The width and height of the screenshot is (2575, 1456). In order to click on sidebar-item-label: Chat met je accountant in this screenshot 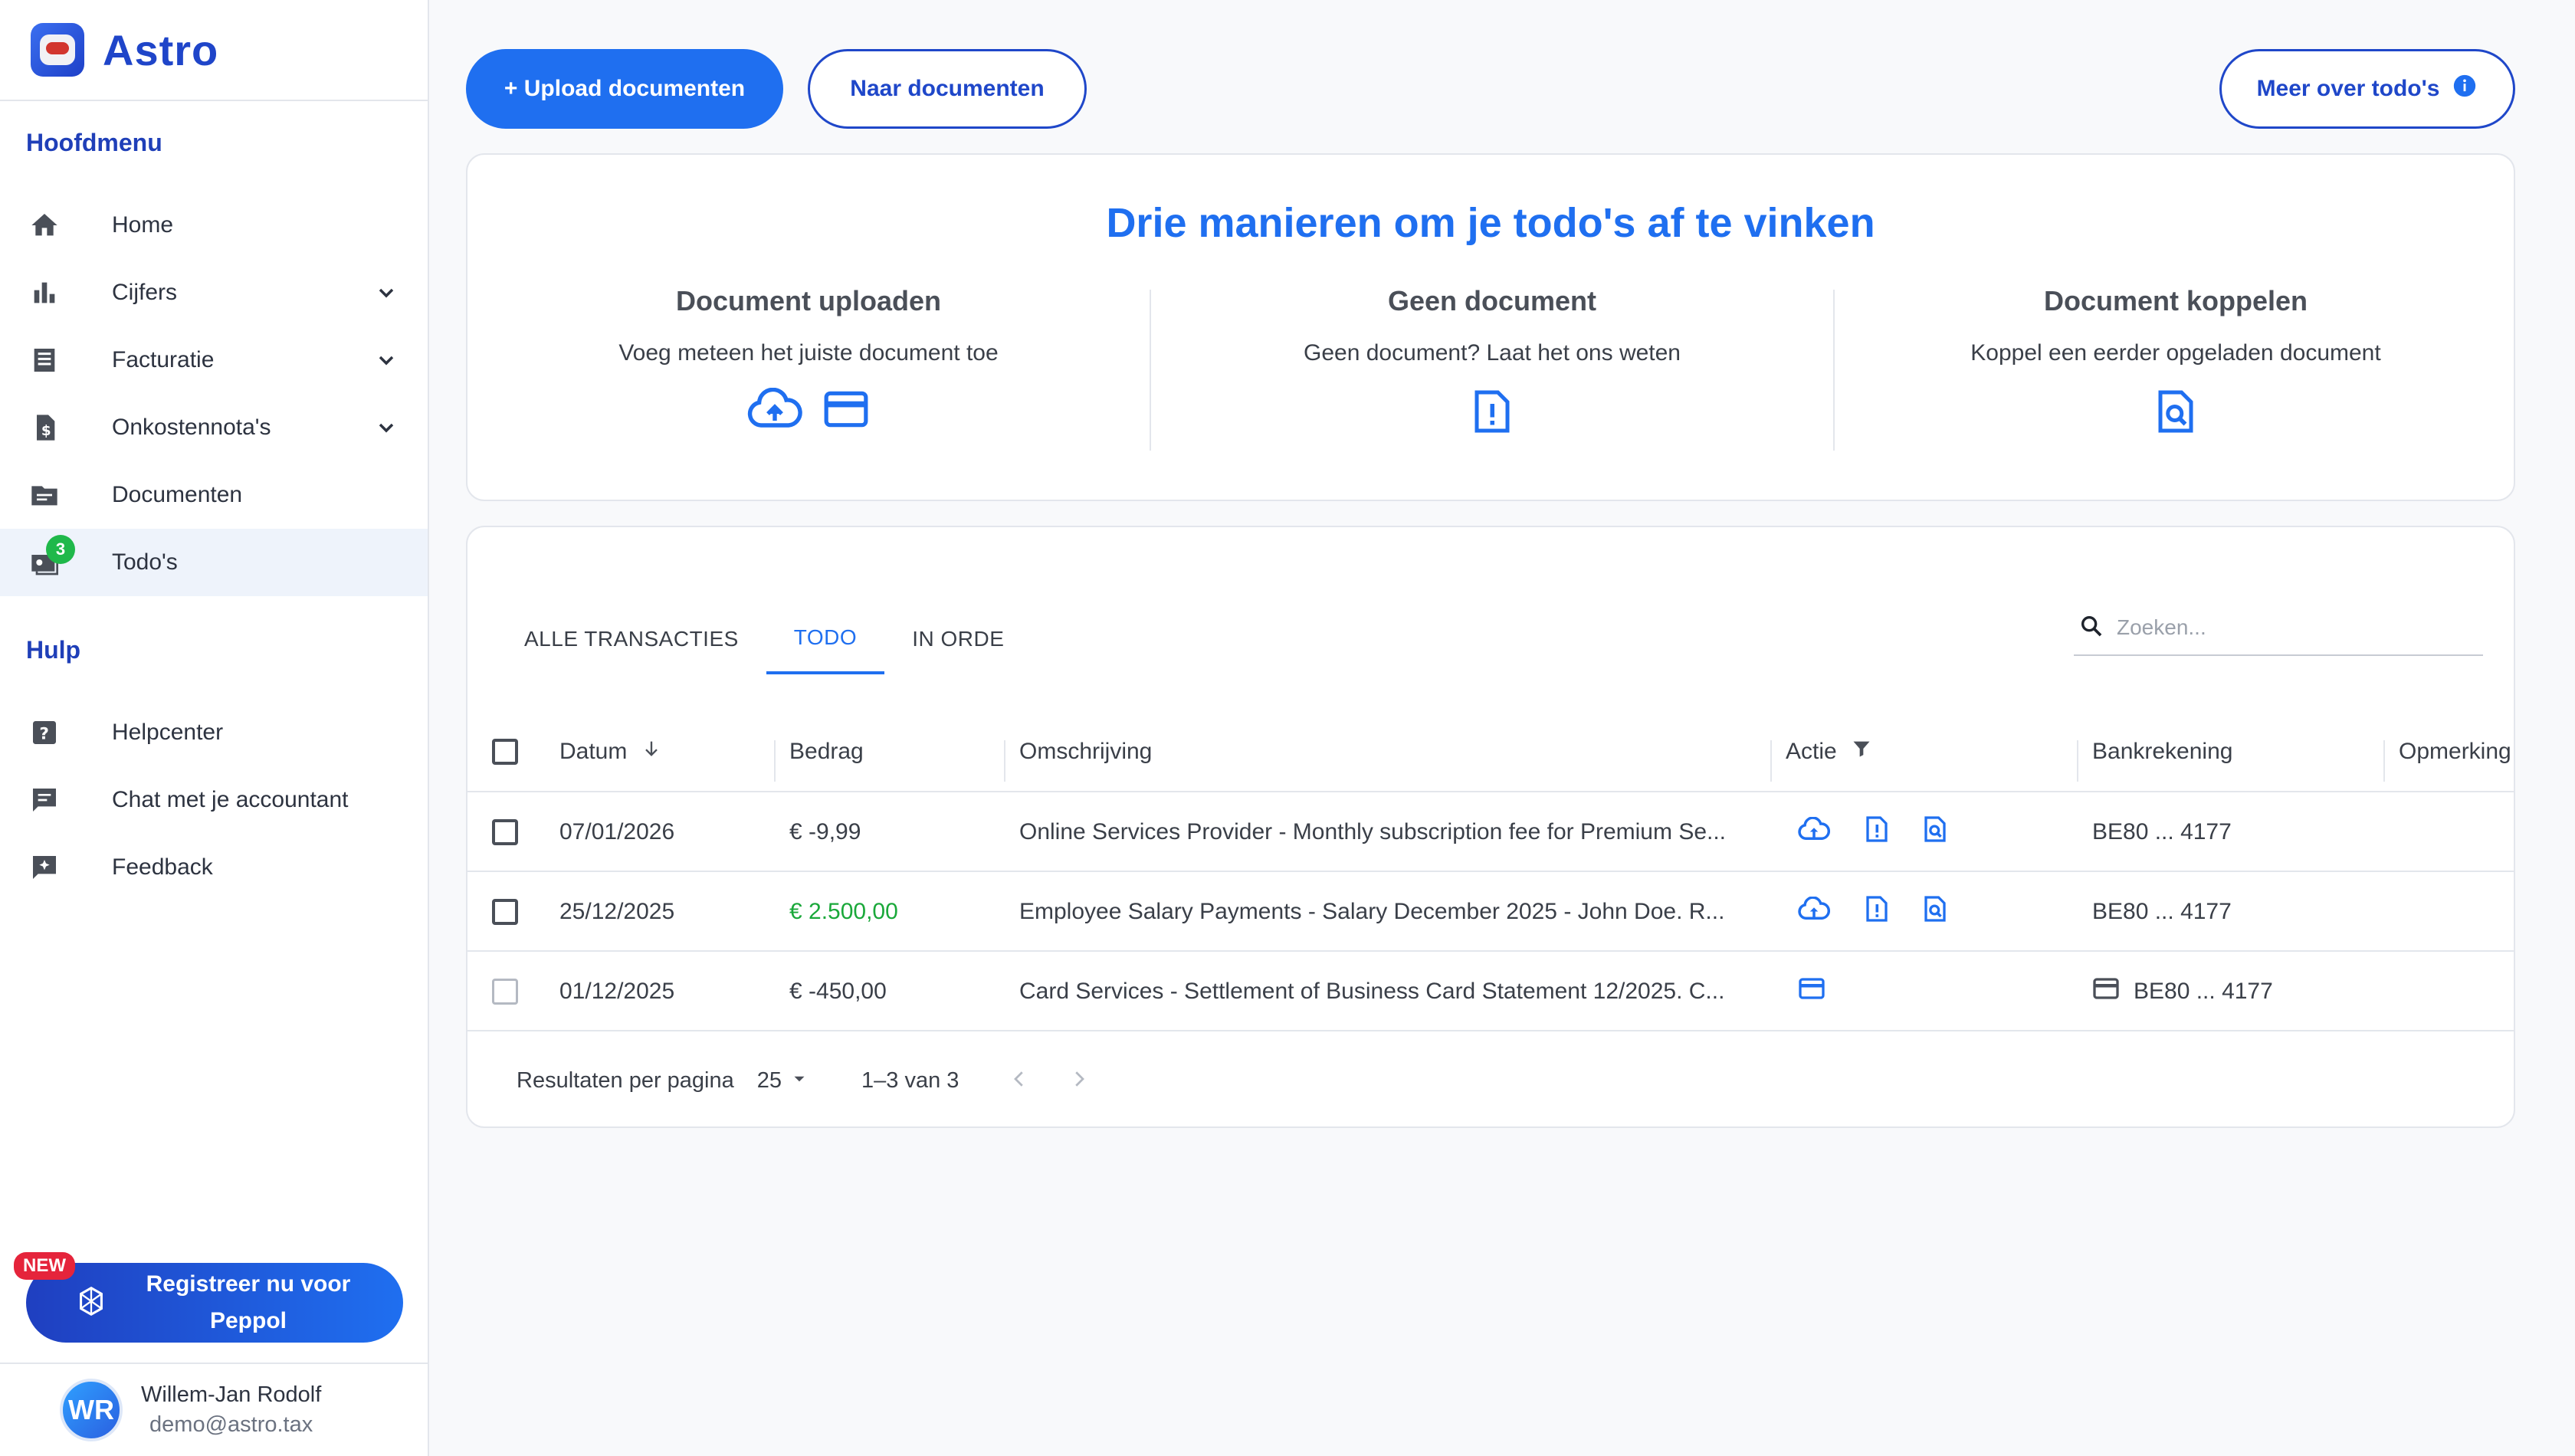, I will do `click(231, 800)`.